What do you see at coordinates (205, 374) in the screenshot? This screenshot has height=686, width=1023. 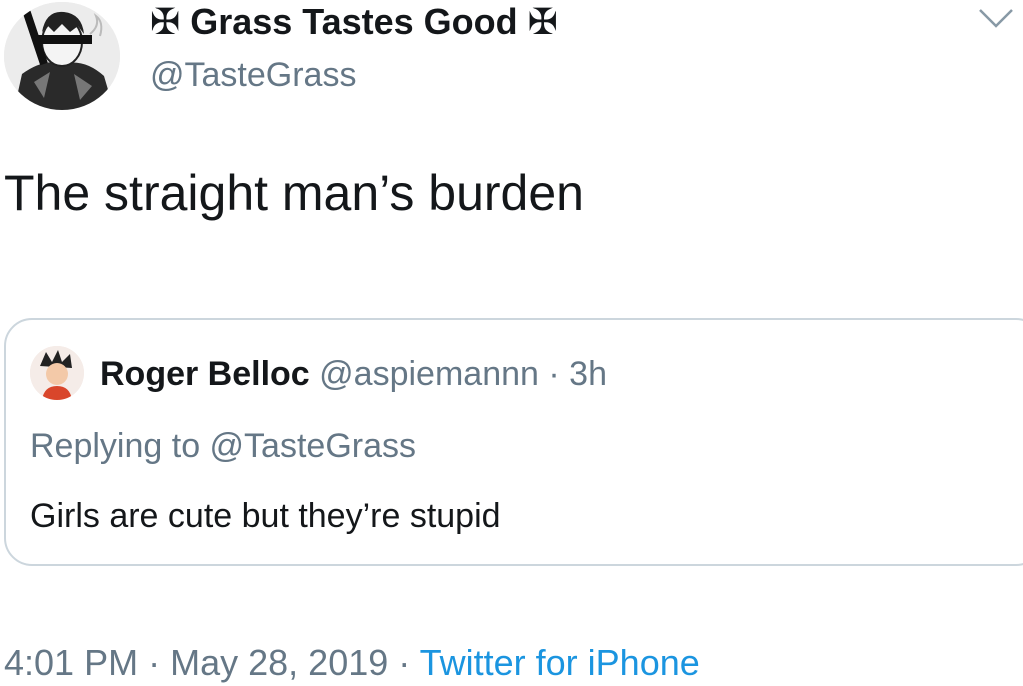 I see `quoted-name: Roger Belloc` at bounding box center [205, 374].